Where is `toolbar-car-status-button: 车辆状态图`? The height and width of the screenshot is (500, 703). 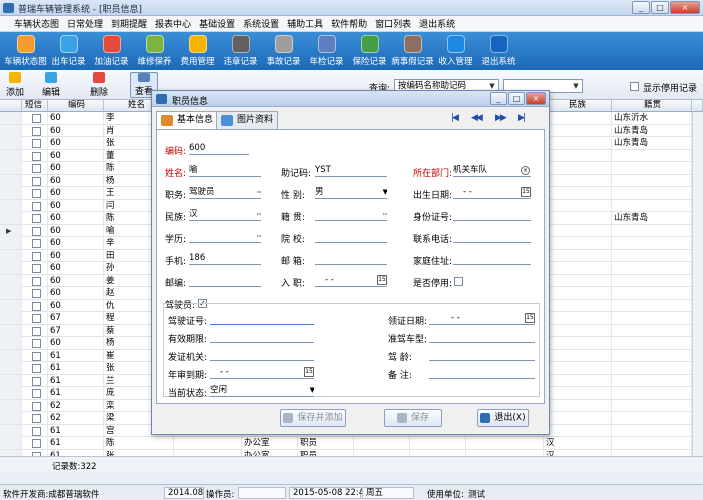
toolbar-car-status-button: 车辆状态图 is located at coordinates (25, 51).